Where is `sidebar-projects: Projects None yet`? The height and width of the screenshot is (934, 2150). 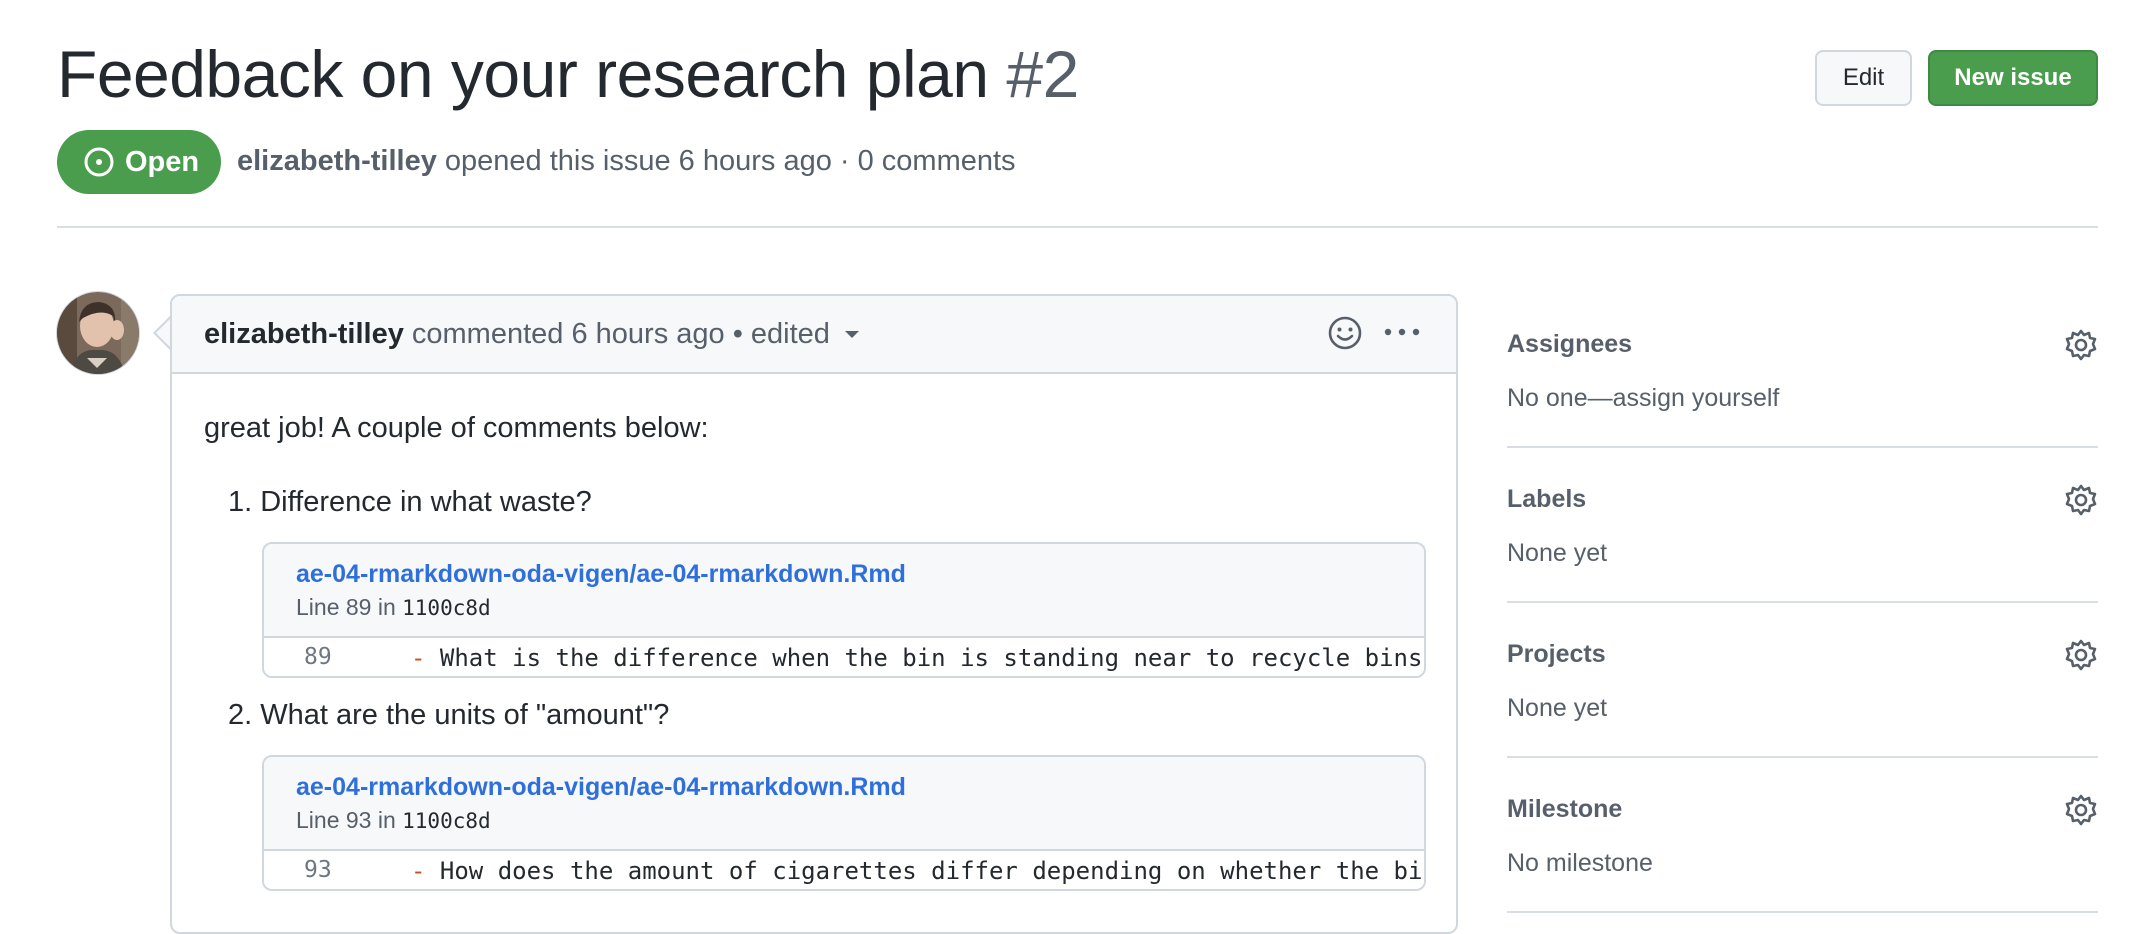
sidebar-projects: Projects None yet is located at coordinates (1802, 697).